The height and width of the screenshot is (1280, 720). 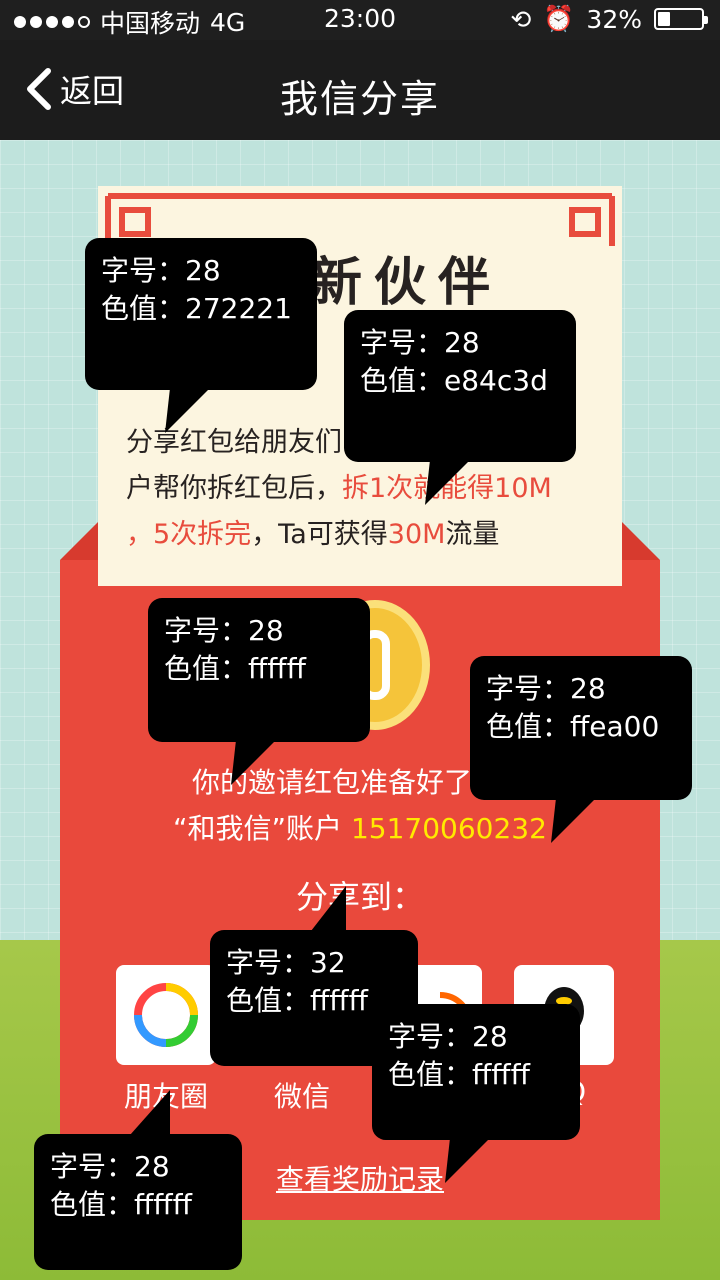 What do you see at coordinates (573, 726) in the screenshot?
I see `annotation-color: 色值：ffea00` at bounding box center [573, 726].